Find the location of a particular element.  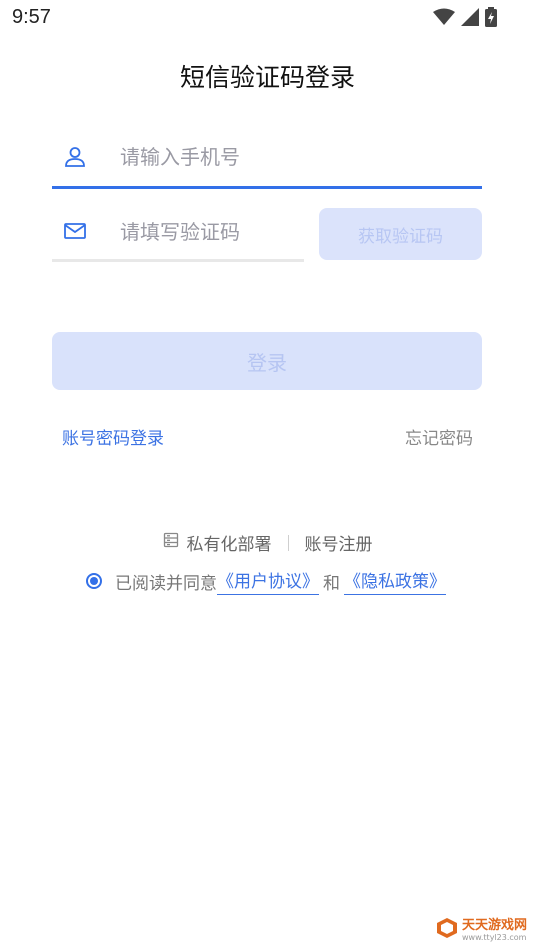

divider is located at coordinates (288, 542).